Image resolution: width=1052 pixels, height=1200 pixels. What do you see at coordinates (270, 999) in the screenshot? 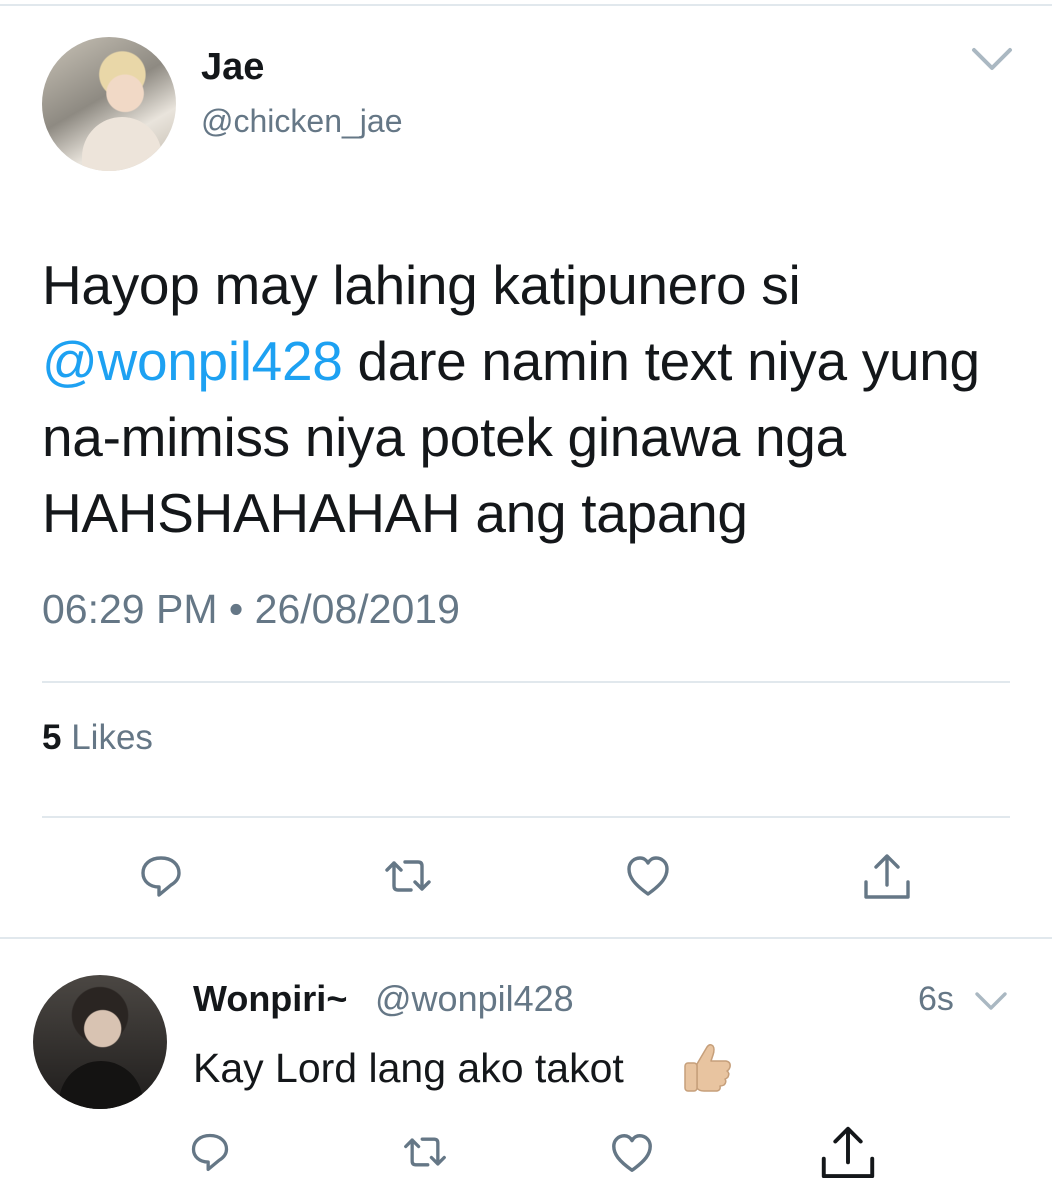
I see `reply-display-name: Wonpiri~` at bounding box center [270, 999].